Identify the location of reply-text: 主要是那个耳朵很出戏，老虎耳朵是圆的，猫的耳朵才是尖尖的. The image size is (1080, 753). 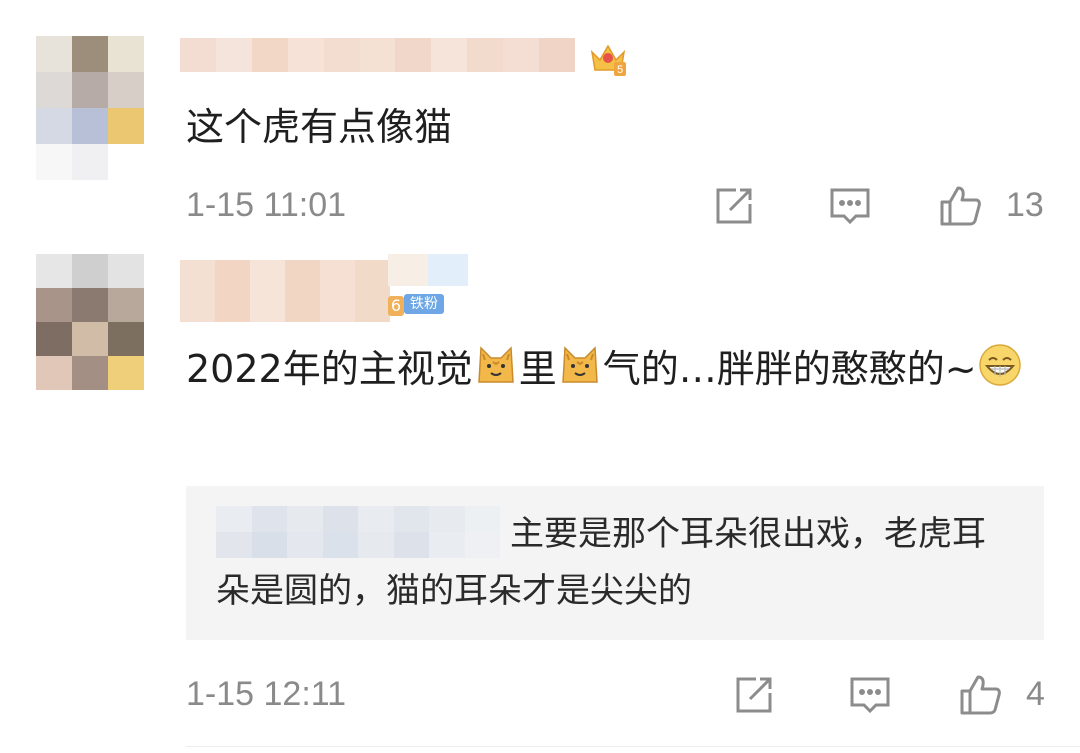
(601, 562).